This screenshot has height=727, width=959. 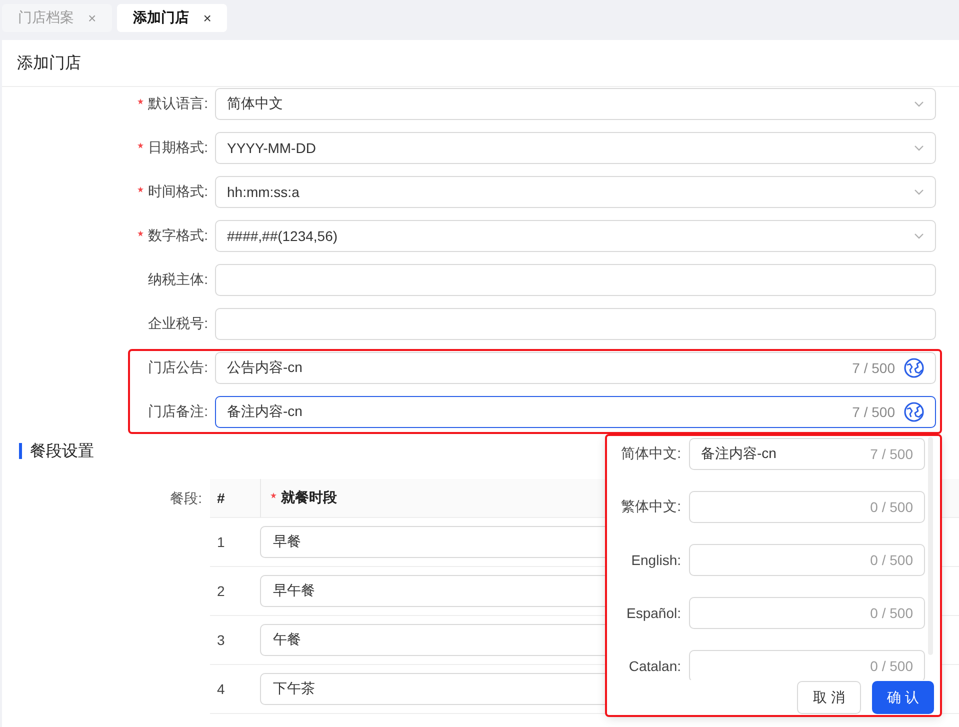 I want to click on column-header: #, so click(x=221, y=498).